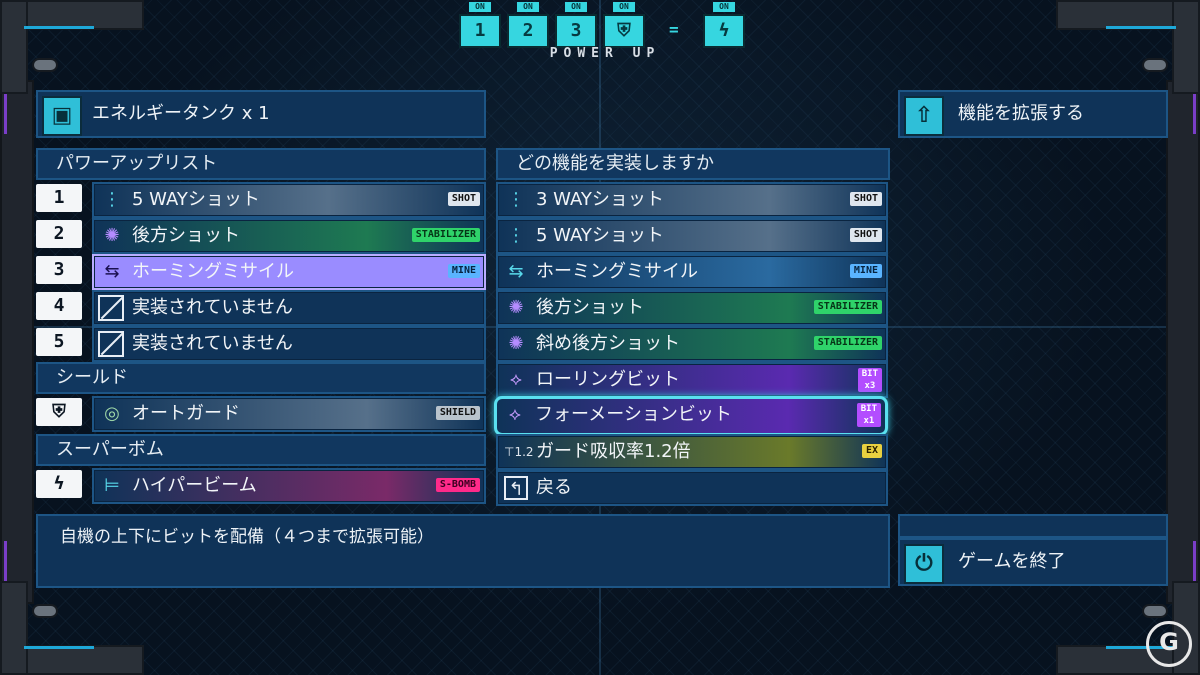 This screenshot has width=1200, height=675. What do you see at coordinates (617, 271) in the screenshot?
I see `menu-item-label: ホーミングミサイル` at bounding box center [617, 271].